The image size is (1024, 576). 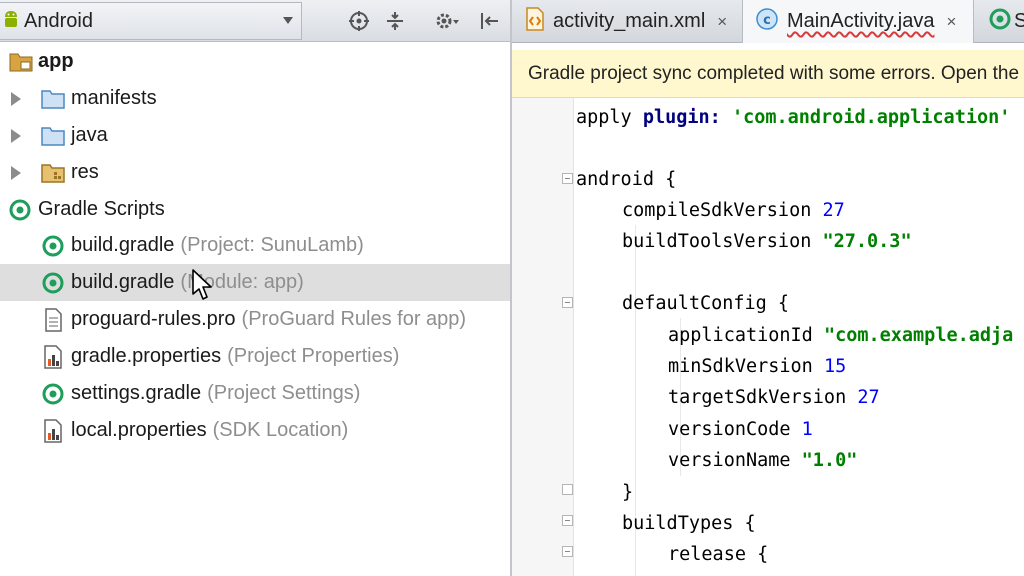 I want to click on android-icon, so click(x=11, y=21).